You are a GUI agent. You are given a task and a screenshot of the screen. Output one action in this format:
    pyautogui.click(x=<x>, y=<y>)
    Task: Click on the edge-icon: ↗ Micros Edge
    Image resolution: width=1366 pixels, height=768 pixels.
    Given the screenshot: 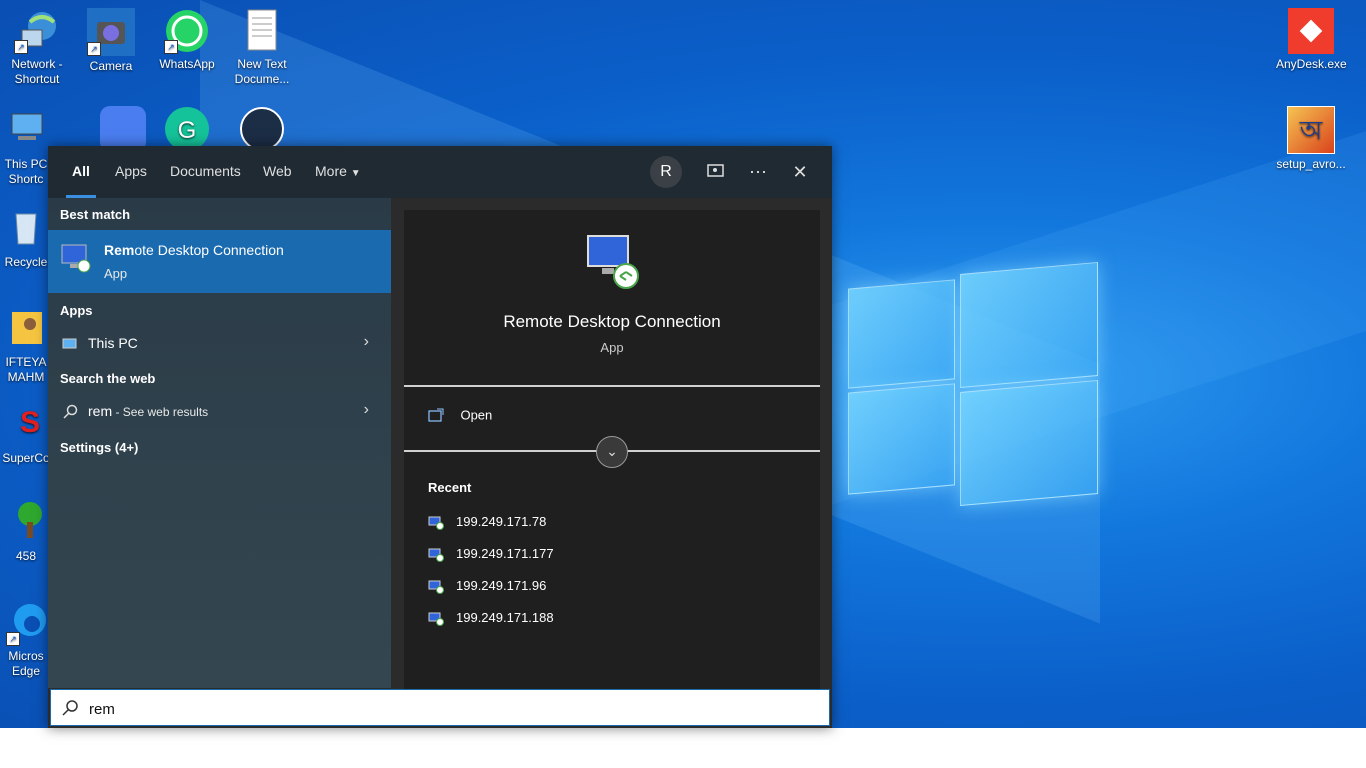 What is the action you would take?
    pyautogui.click(x=26, y=639)
    